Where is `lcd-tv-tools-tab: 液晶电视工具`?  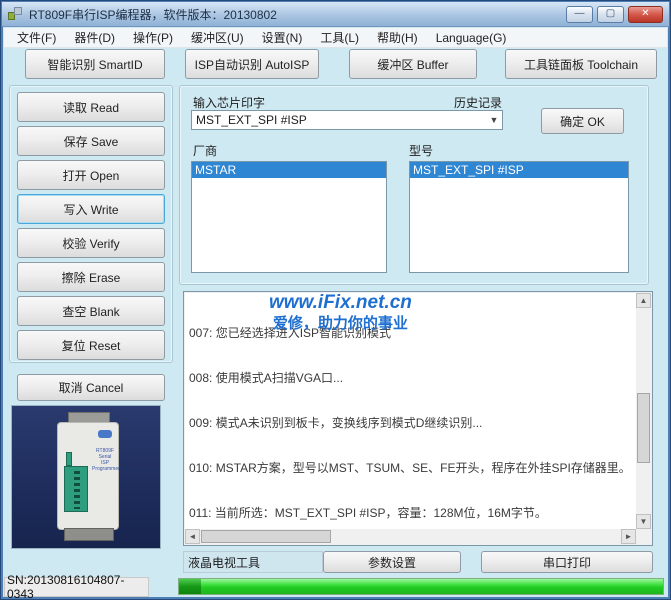
lcd-tv-tools-tab: 液晶电视工具 is located at coordinates (253, 562).